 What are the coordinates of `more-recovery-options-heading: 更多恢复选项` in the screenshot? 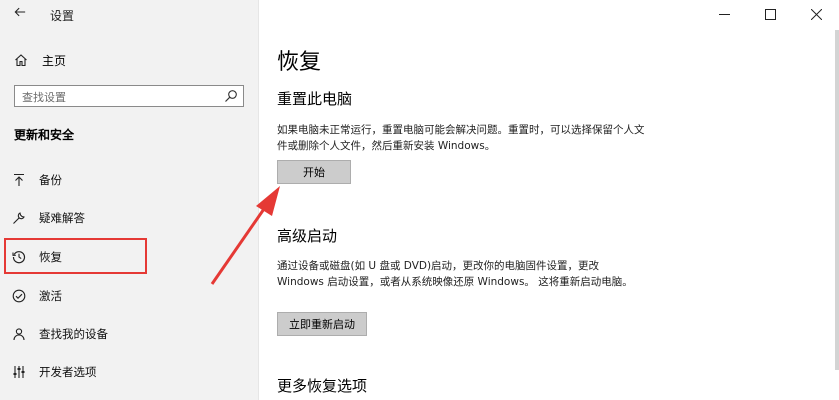 It's located at (322, 386).